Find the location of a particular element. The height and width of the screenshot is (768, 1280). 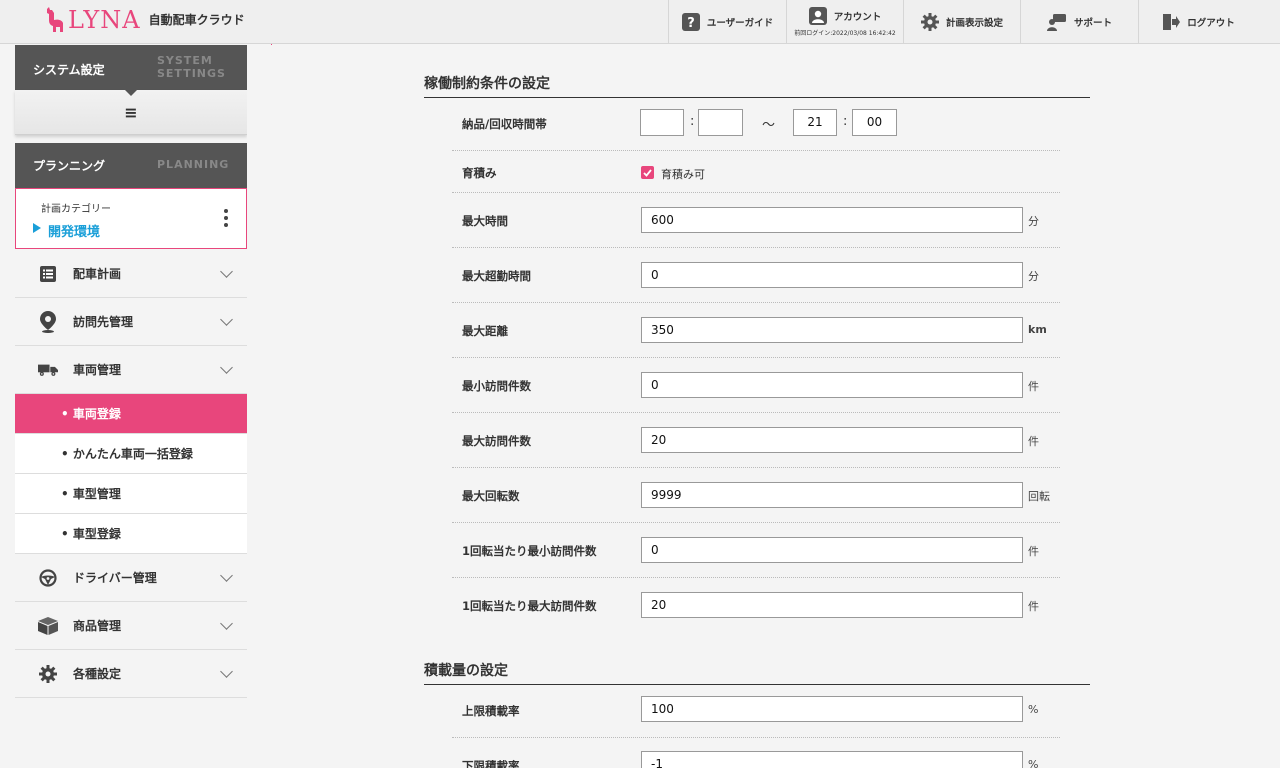

min-load-rate-input: -1 is located at coordinates (832, 759).